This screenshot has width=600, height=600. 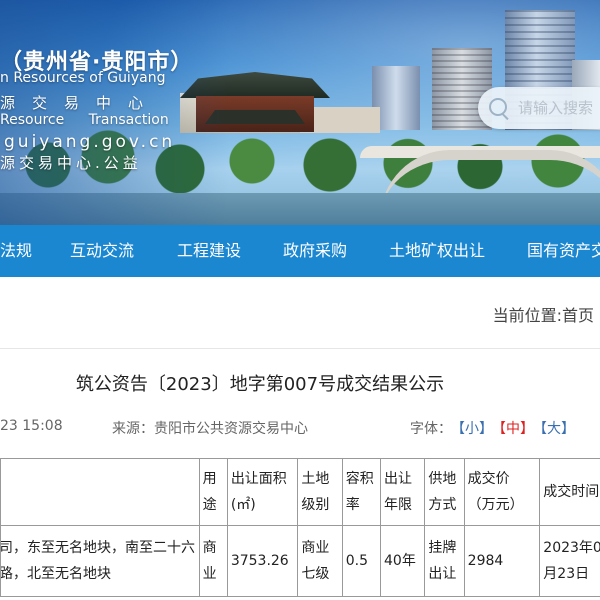 What do you see at coordinates (320, 561) in the screenshot?
I see `table-cell-grade: 商业七级` at bounding box center [320, 561].